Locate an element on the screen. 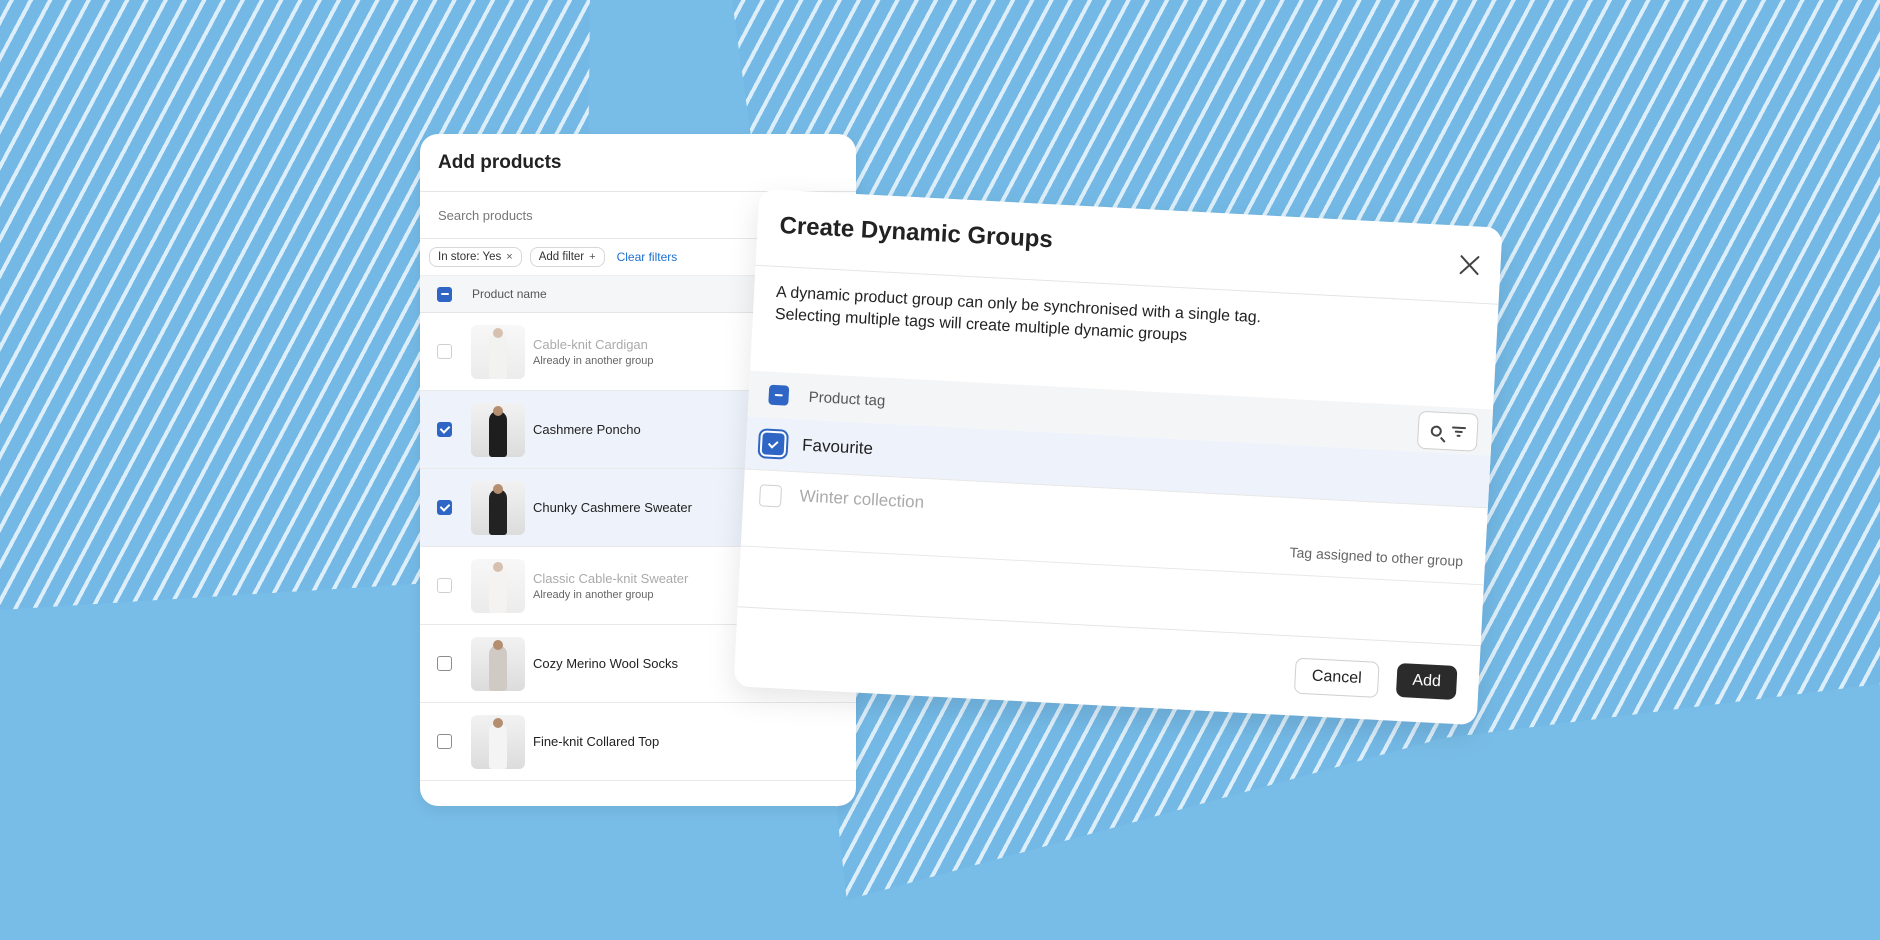  product-name: Cashmere Poncho is located at coordinates (587, 429).